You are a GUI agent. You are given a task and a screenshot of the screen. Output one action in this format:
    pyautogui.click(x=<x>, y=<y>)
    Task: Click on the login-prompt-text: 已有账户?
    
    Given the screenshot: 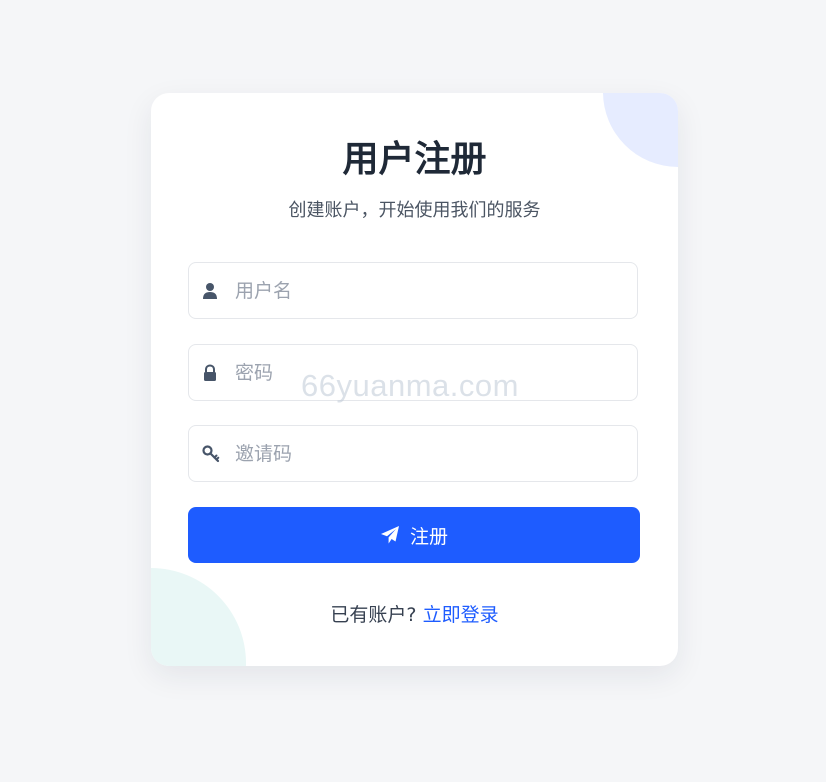 What is the action you would take?
    pyautogui.click(x=373, y=615)
    